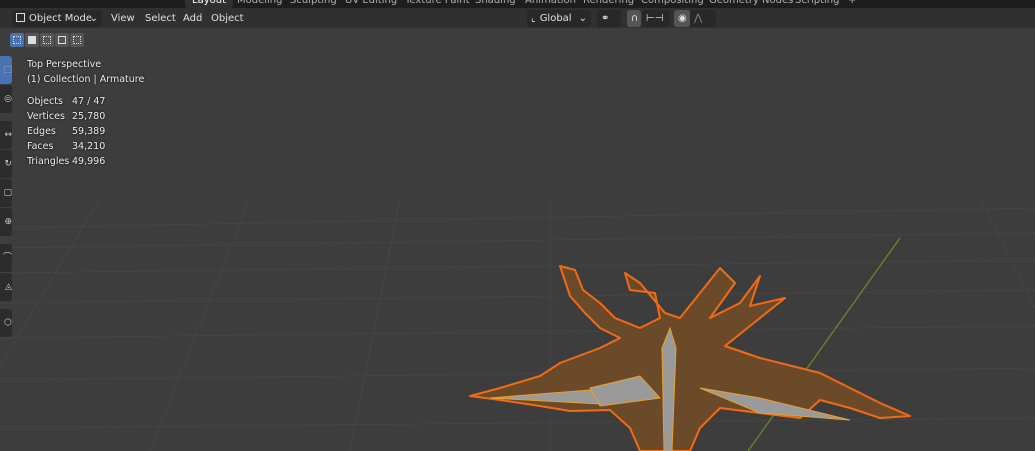 This screenshot has height=451, width=1035. Describe the element at coordinates (41, 131) in the screenshot. I see `stat-label: Edges` at that location.